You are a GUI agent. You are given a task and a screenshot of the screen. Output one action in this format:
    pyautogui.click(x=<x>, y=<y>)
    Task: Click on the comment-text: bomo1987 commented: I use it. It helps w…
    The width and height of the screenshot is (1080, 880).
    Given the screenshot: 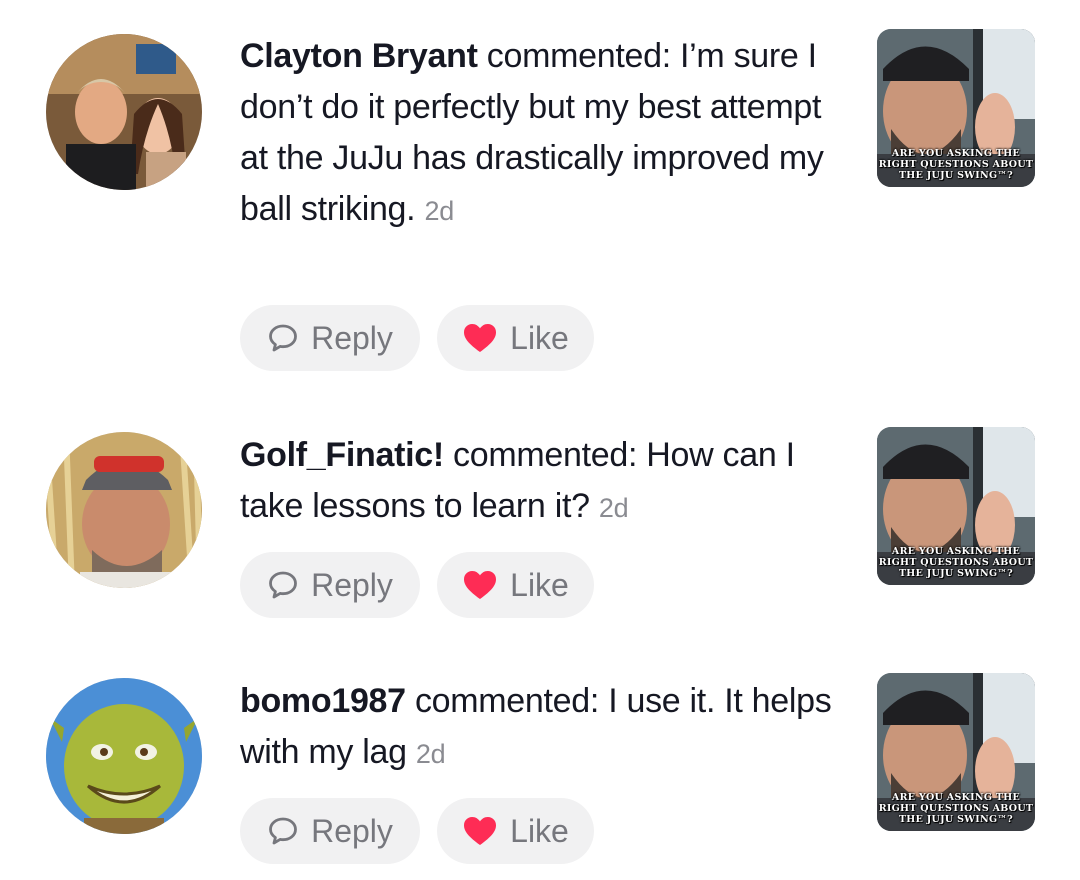 What is the action you would take?
    pyautogui.click(x=545, y=728)
    